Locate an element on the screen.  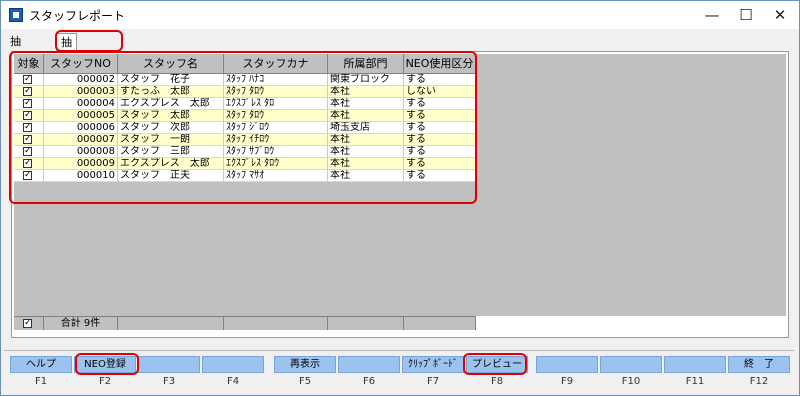
function-key-f4 is located at coordinates (233, 364).